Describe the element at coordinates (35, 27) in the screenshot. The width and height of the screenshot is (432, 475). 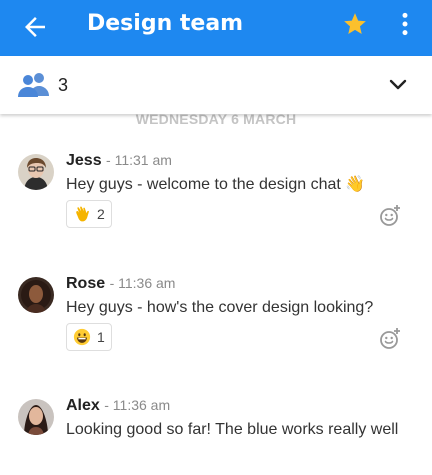
I see `back-arrow-icon` at that location.